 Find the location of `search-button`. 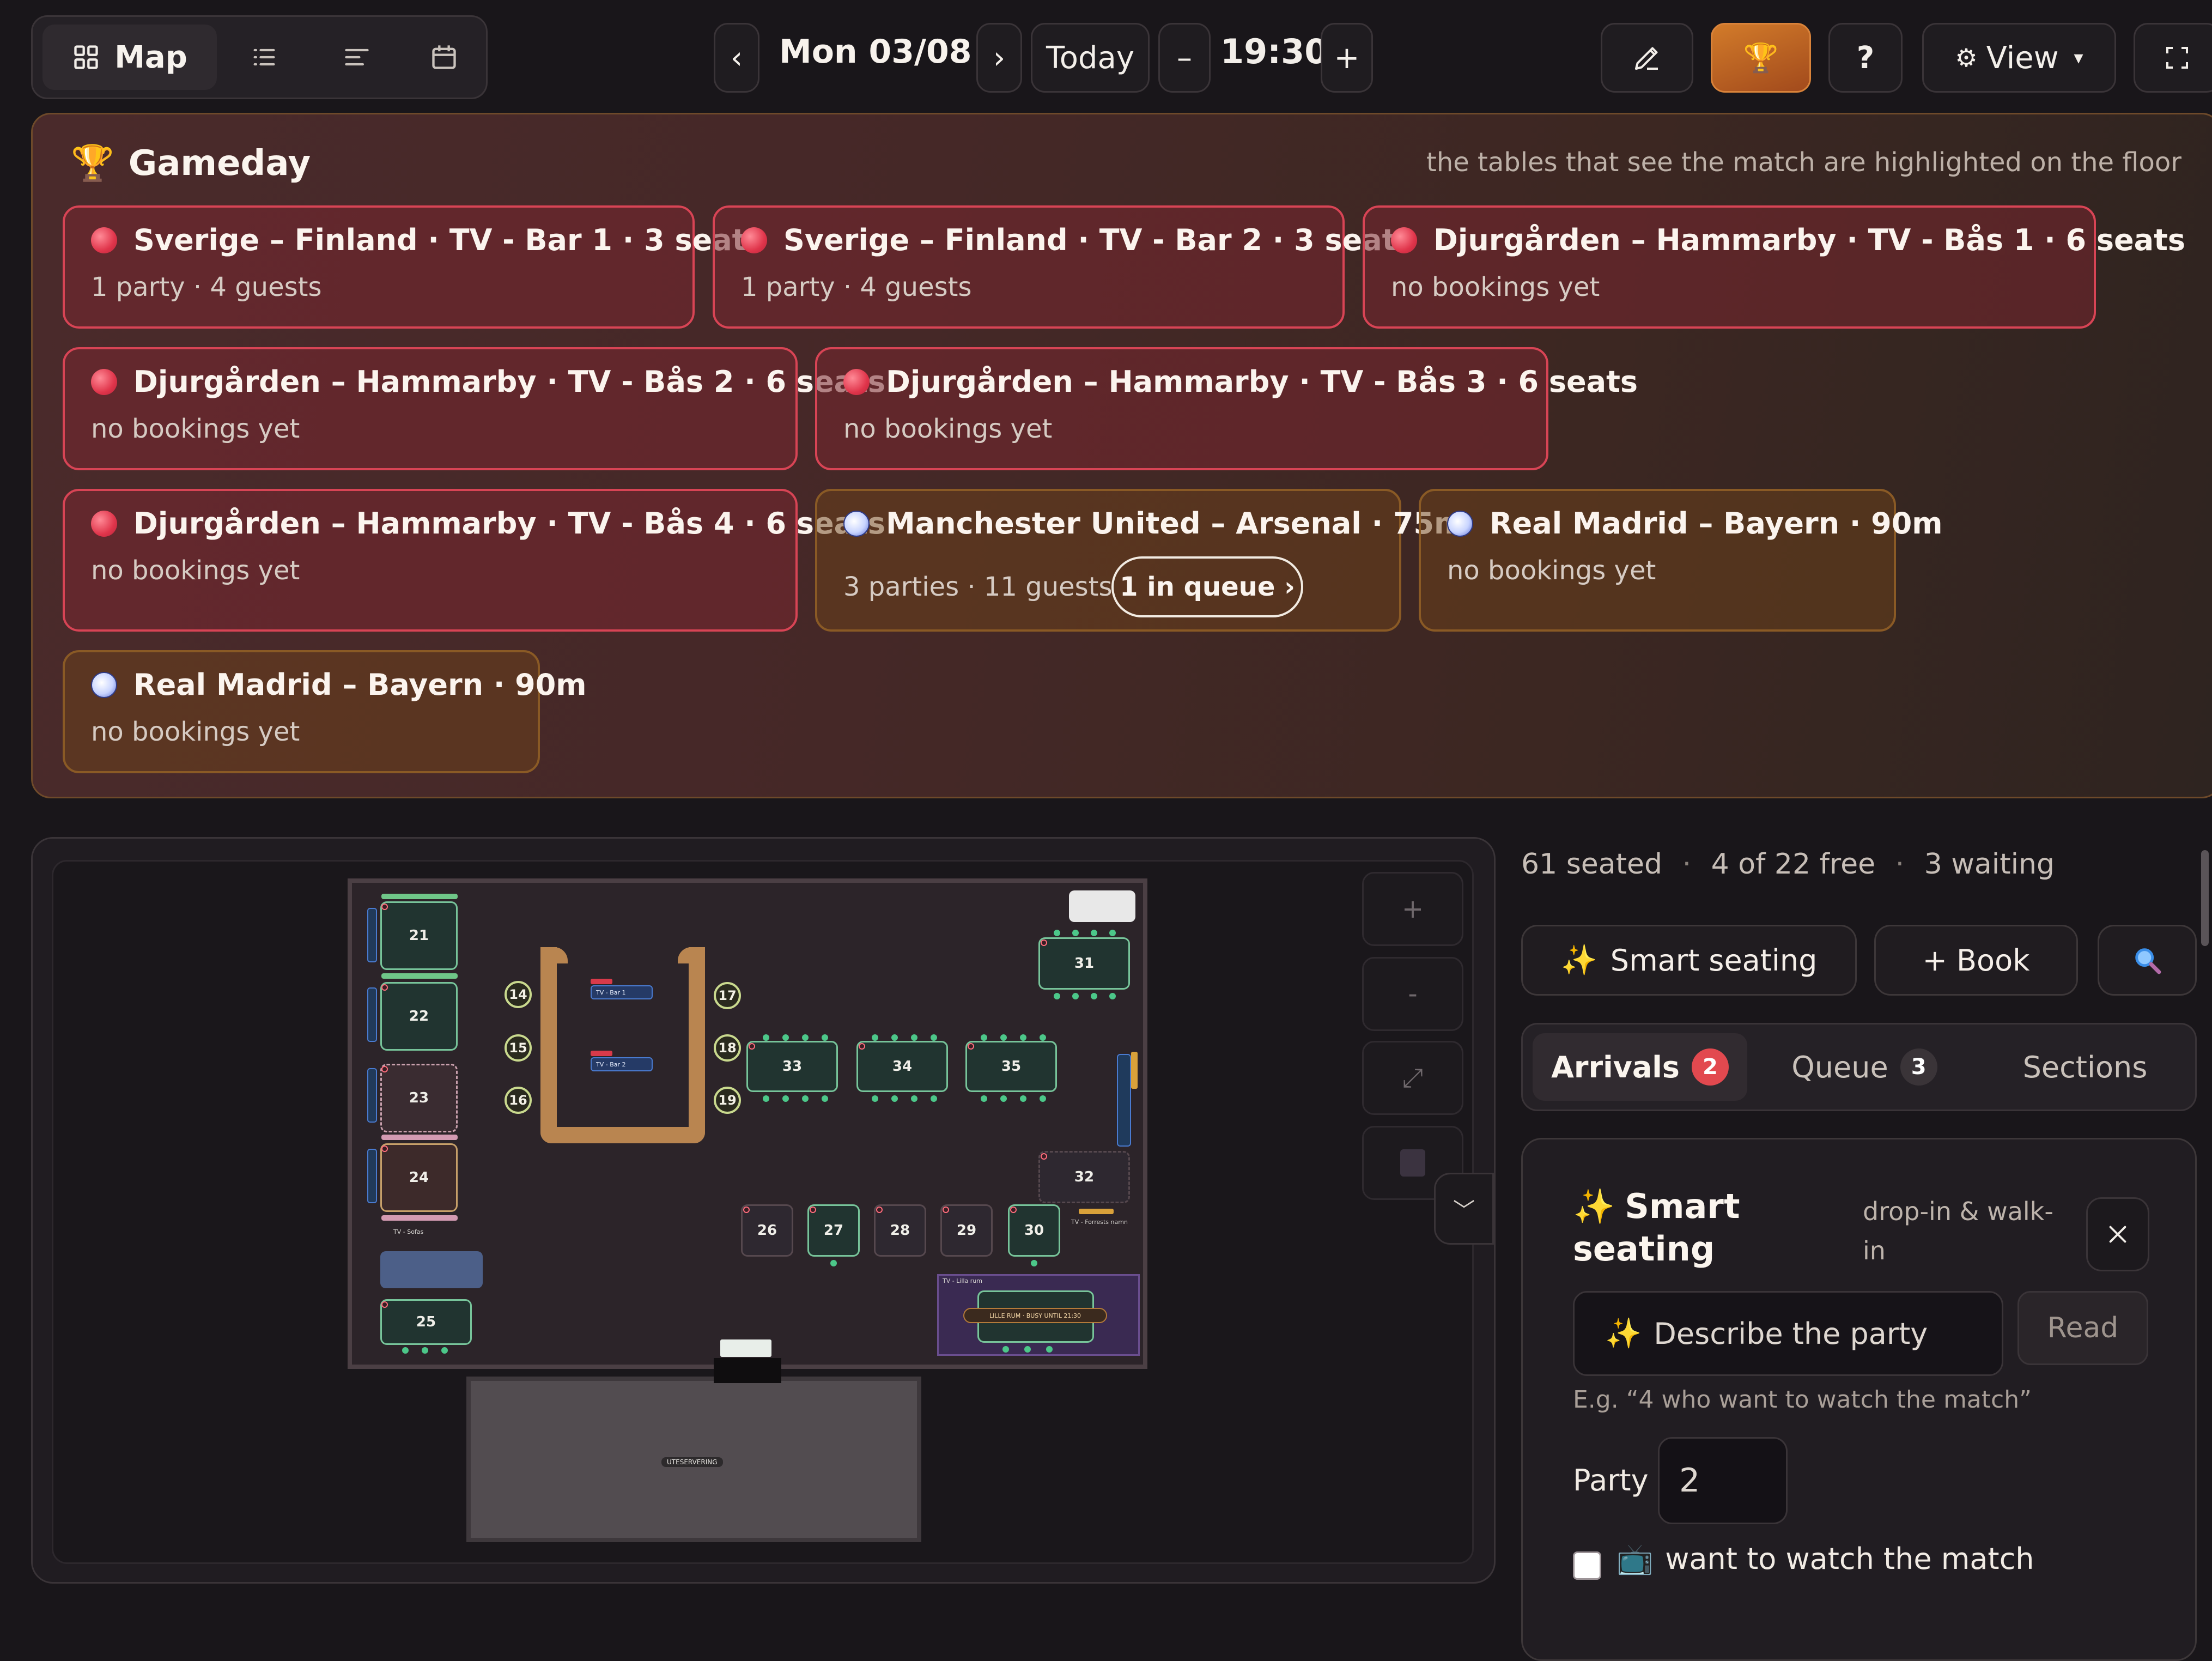

search-button is located at coordinates (2147, 960).